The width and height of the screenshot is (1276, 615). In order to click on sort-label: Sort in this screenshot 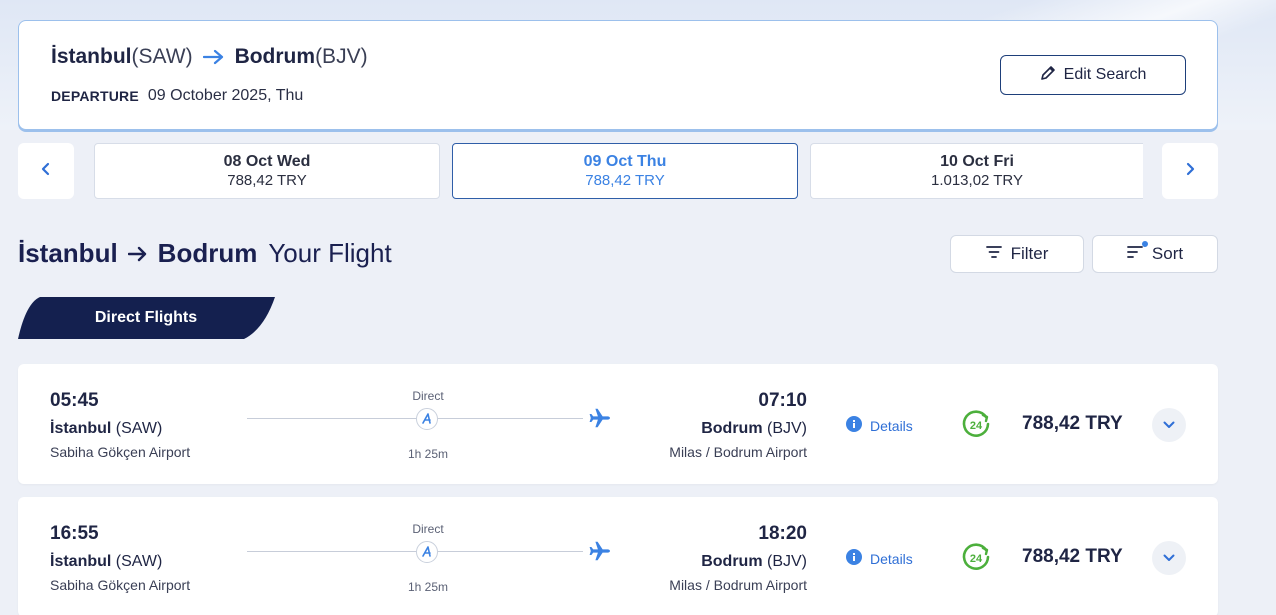, I will do `click(1167, 253)`.